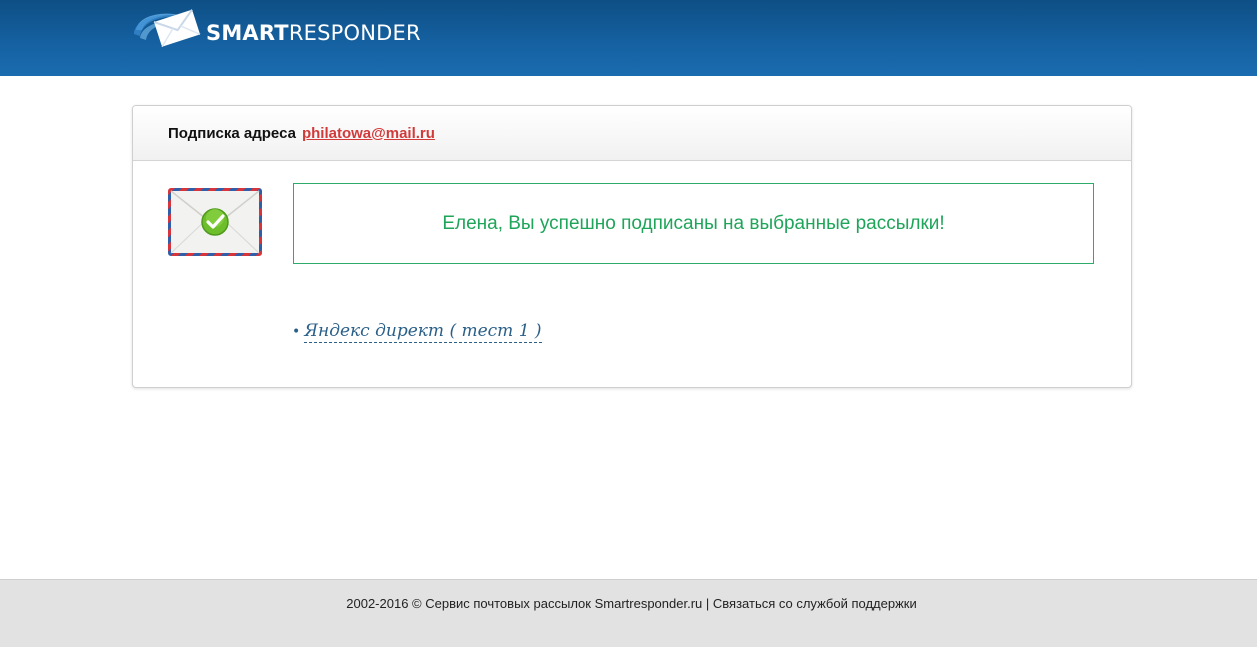 The width and height of the screenshot is (1257, 647). Describe the element at coordinates (368, 133) in the screenshot. I see `subscriber-email-link: philatowa@mail.ru` at that location.